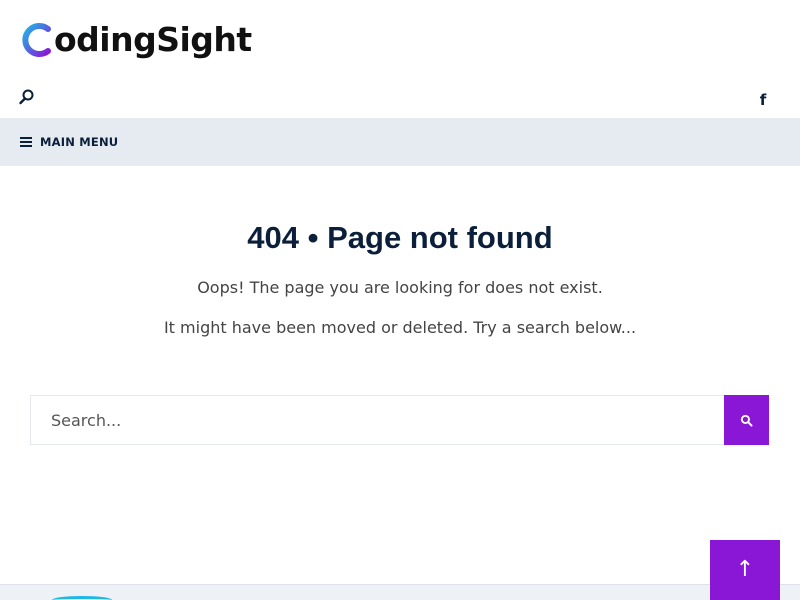 The height and width of the screenshot is (600, 800). What do you see at coordinates (79, 142) in the screenshot?
I see `main-menu-label: MAIN MENU` at bounding box center [79, 142].